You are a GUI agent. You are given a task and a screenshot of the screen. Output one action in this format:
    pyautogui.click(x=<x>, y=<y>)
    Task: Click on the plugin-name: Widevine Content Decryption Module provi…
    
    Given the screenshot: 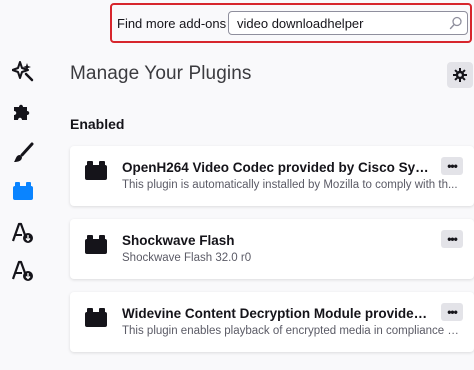 What is the action you would take?
    pyautogui.click(x=277, y=313)
    